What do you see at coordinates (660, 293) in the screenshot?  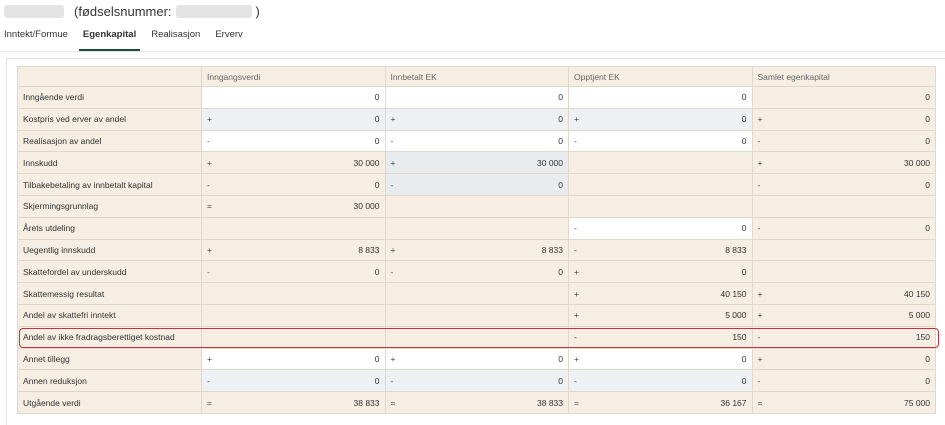 I see `value-cell: +40 150` at bounding box center [660, 293].